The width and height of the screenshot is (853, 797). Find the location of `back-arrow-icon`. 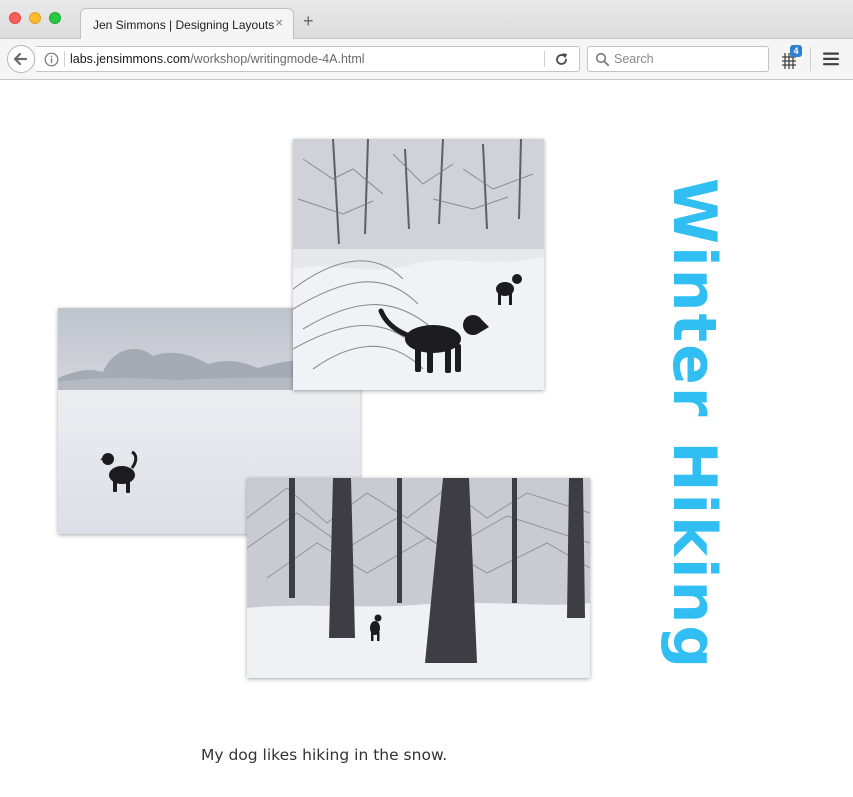

back-arrow-icon is located at coordinates (20, 59).